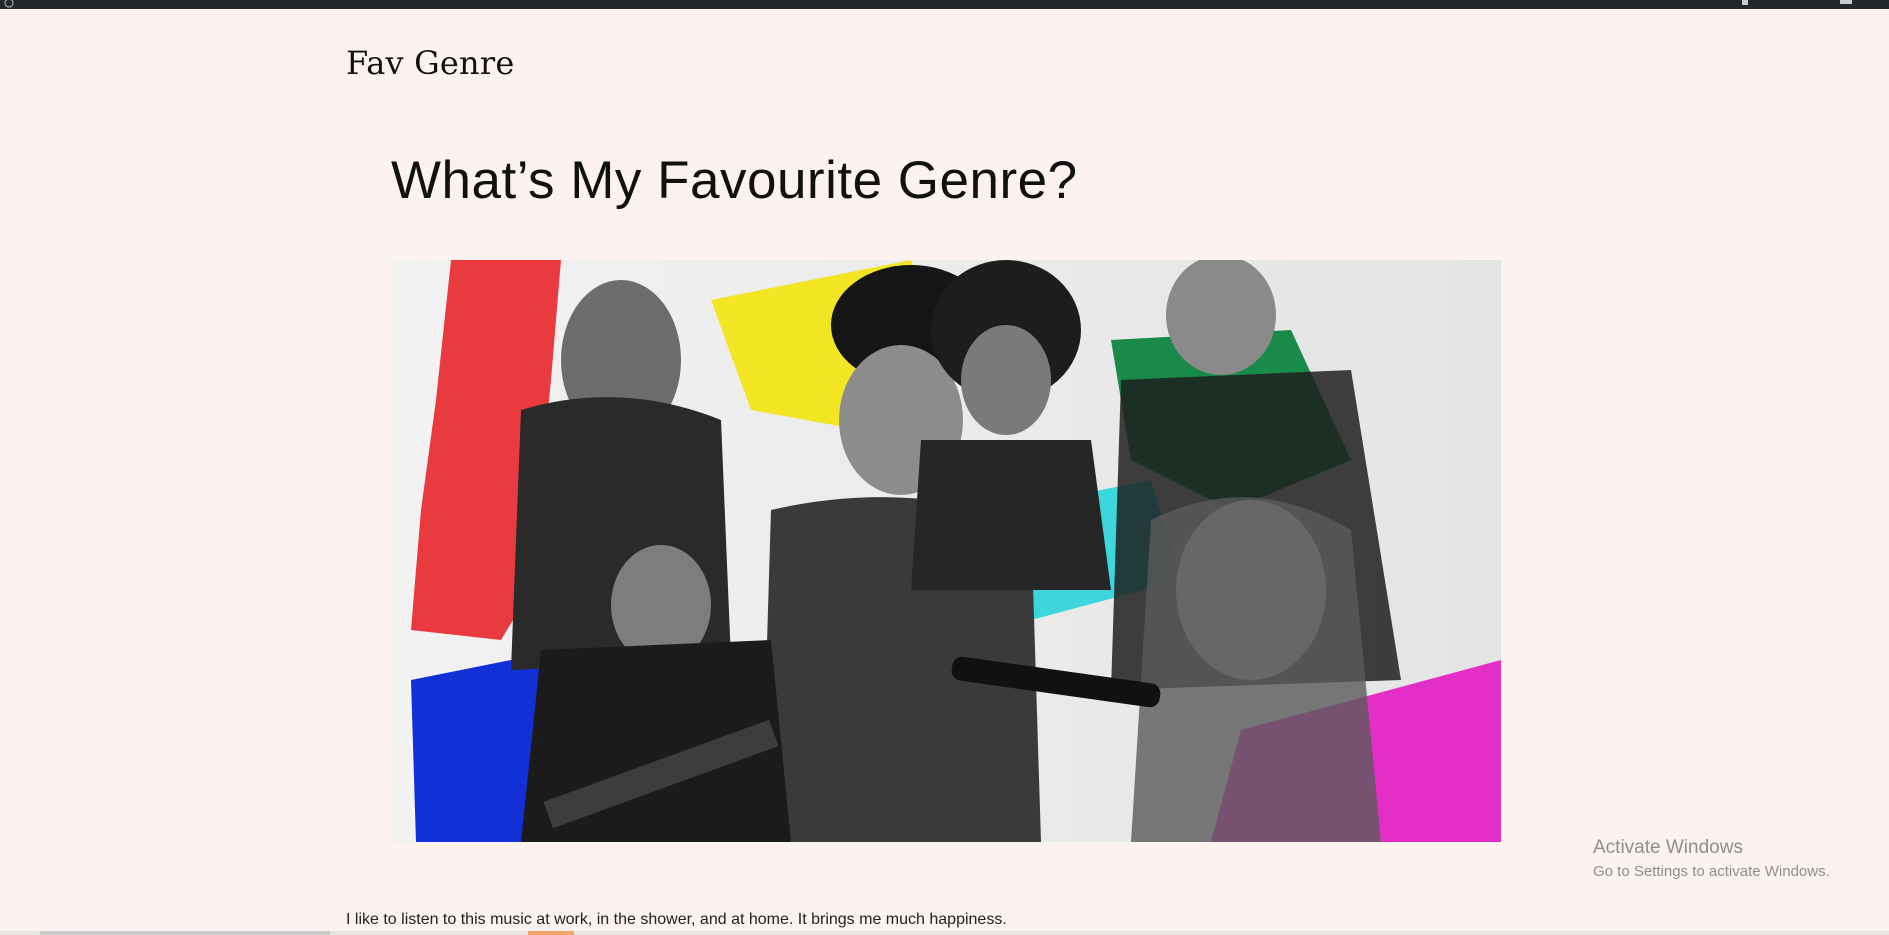 This screenshot has width=1889, height=935. I want to click on user-icon, so click(1846, 4).